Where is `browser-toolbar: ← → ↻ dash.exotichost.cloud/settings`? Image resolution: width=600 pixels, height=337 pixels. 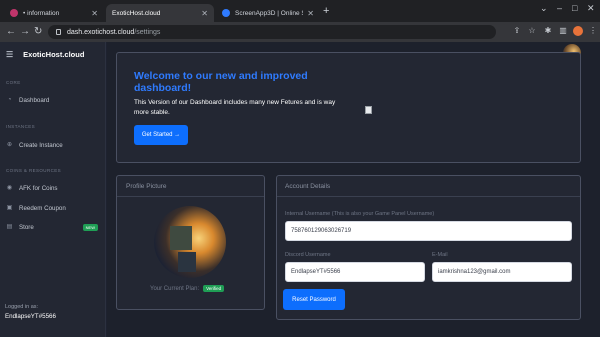
browser-toolbar: ← → ↻ dash.exotichost.cloud/settings is located at coordinates (300, 32).